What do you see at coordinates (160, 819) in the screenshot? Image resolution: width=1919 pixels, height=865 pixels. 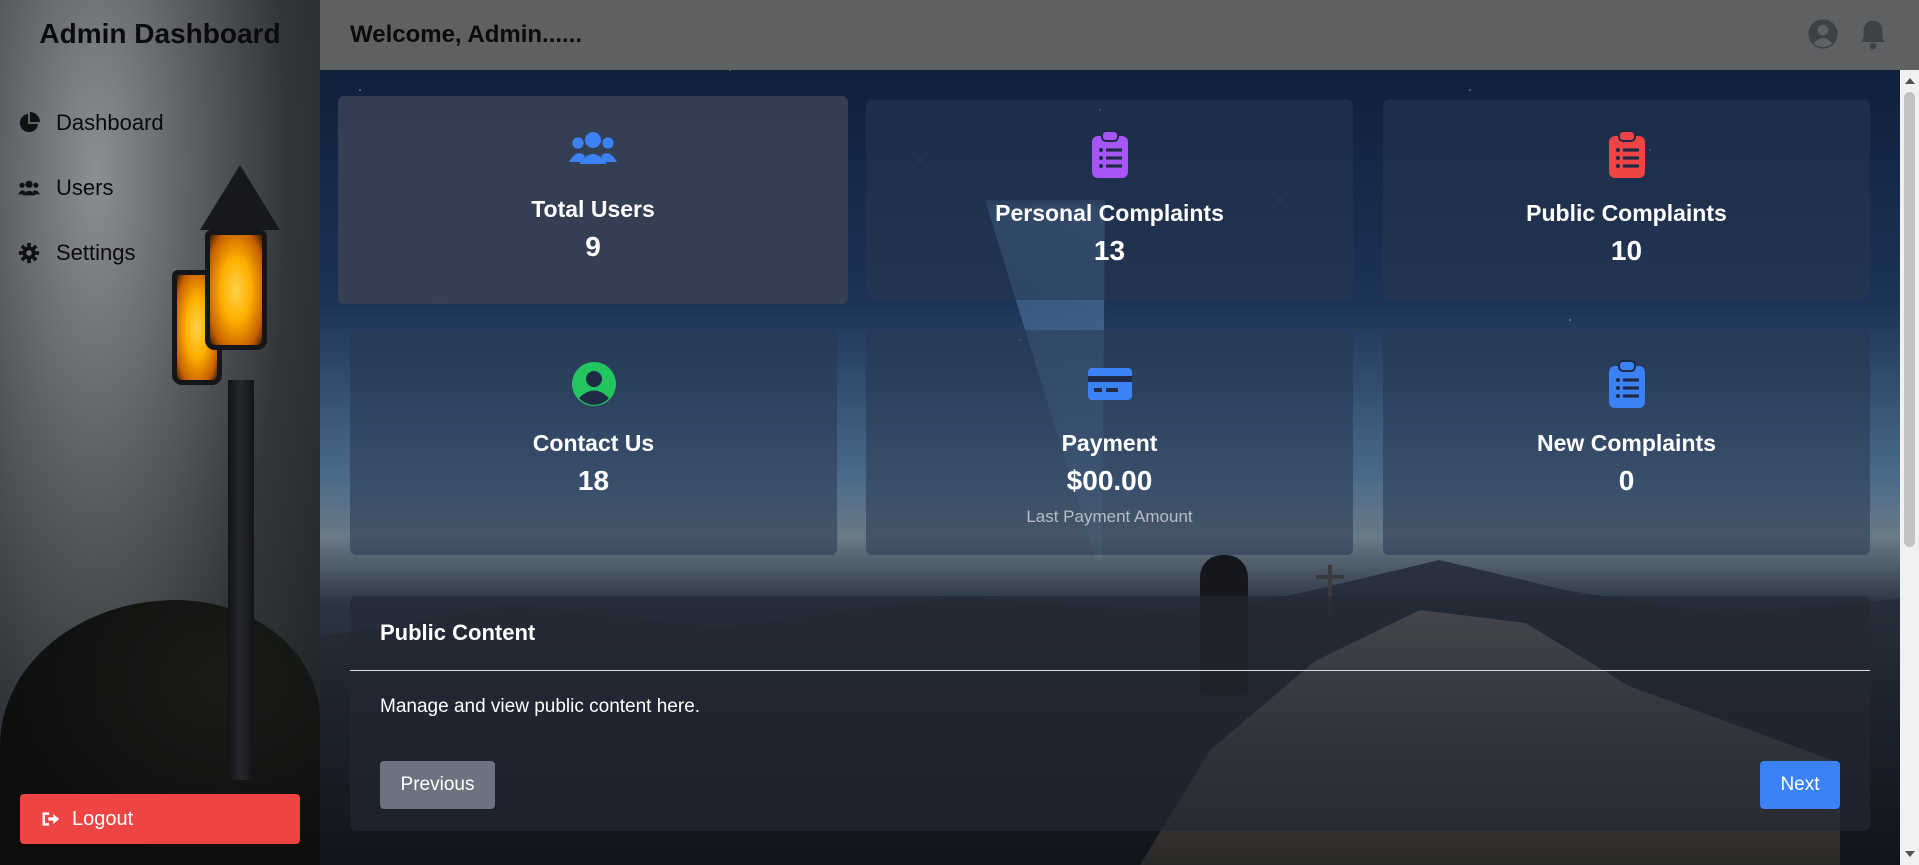 I see `logout-button: Logout` at bounding box center [160, 819].